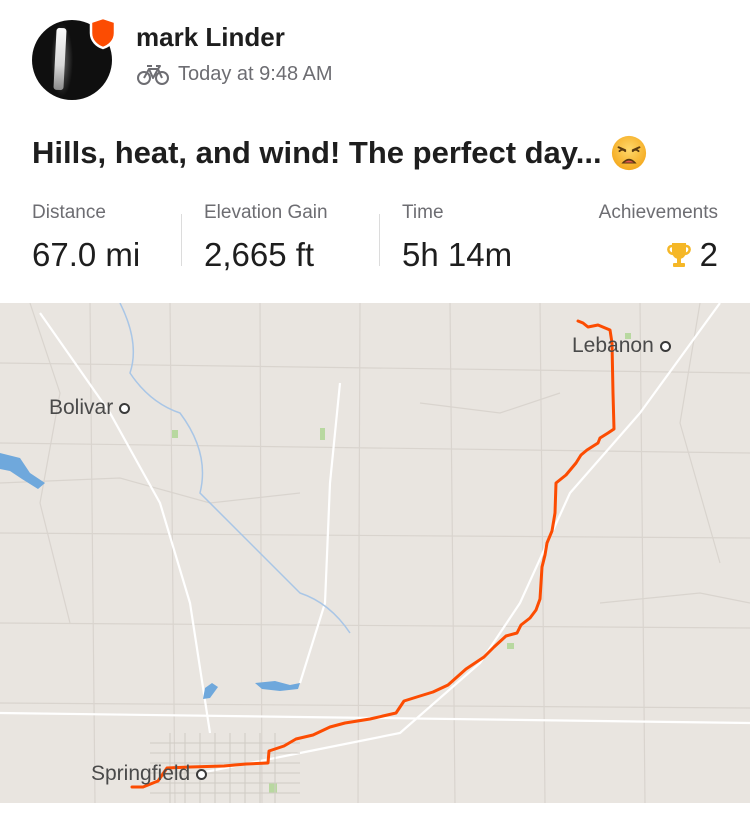 This screenshot has height=813, width=750. What do you see at coordinates (210, 37) in the screenshot?
I see `athlete-name: mark Linder` at bounding box center [210, 37].